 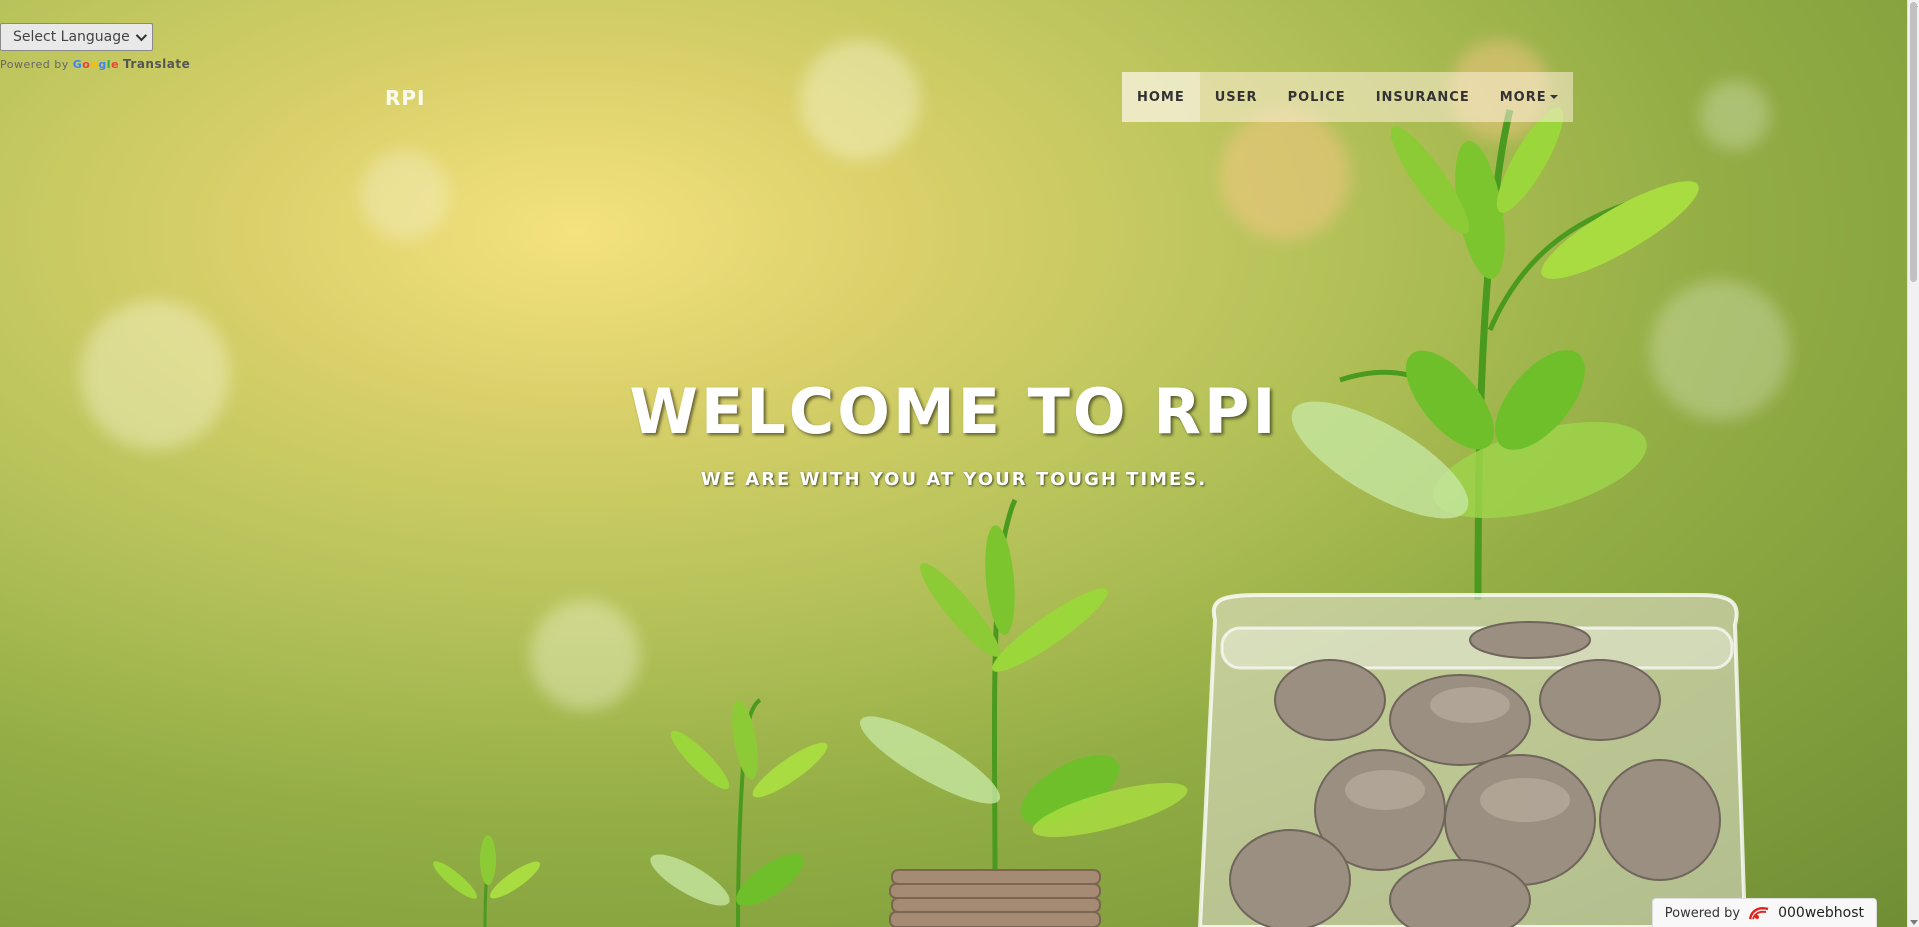 What do you see at coordinates (1758, 913) in the screenshot?
I see `webhost-logo-icon` at bounding box center [1758, 913].